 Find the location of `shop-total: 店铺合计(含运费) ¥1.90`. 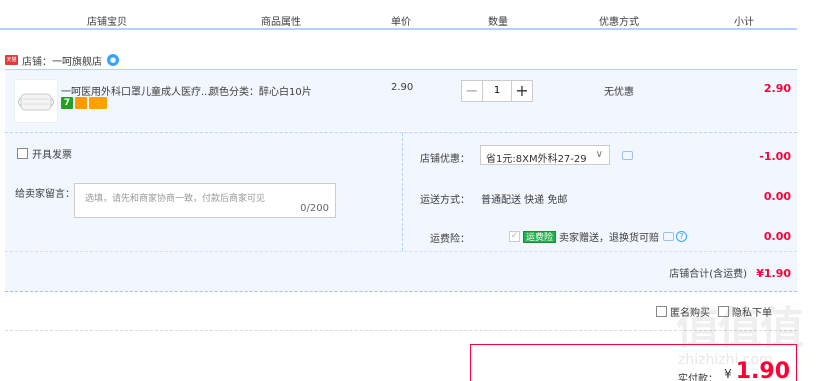

shop-total: 店铺合计(含运费) ¥1.90 is located at coordinates (730, 272).